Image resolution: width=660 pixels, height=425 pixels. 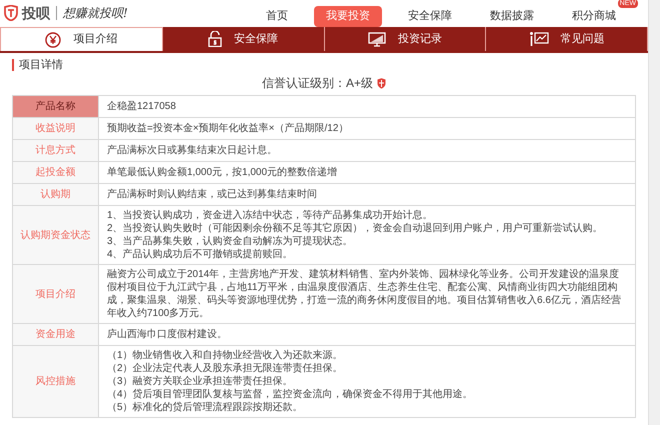 What do you see at coordinates (56, 172) in the screenshot?
I see `row-label: 起投金额` at bounding box center [56, 172].